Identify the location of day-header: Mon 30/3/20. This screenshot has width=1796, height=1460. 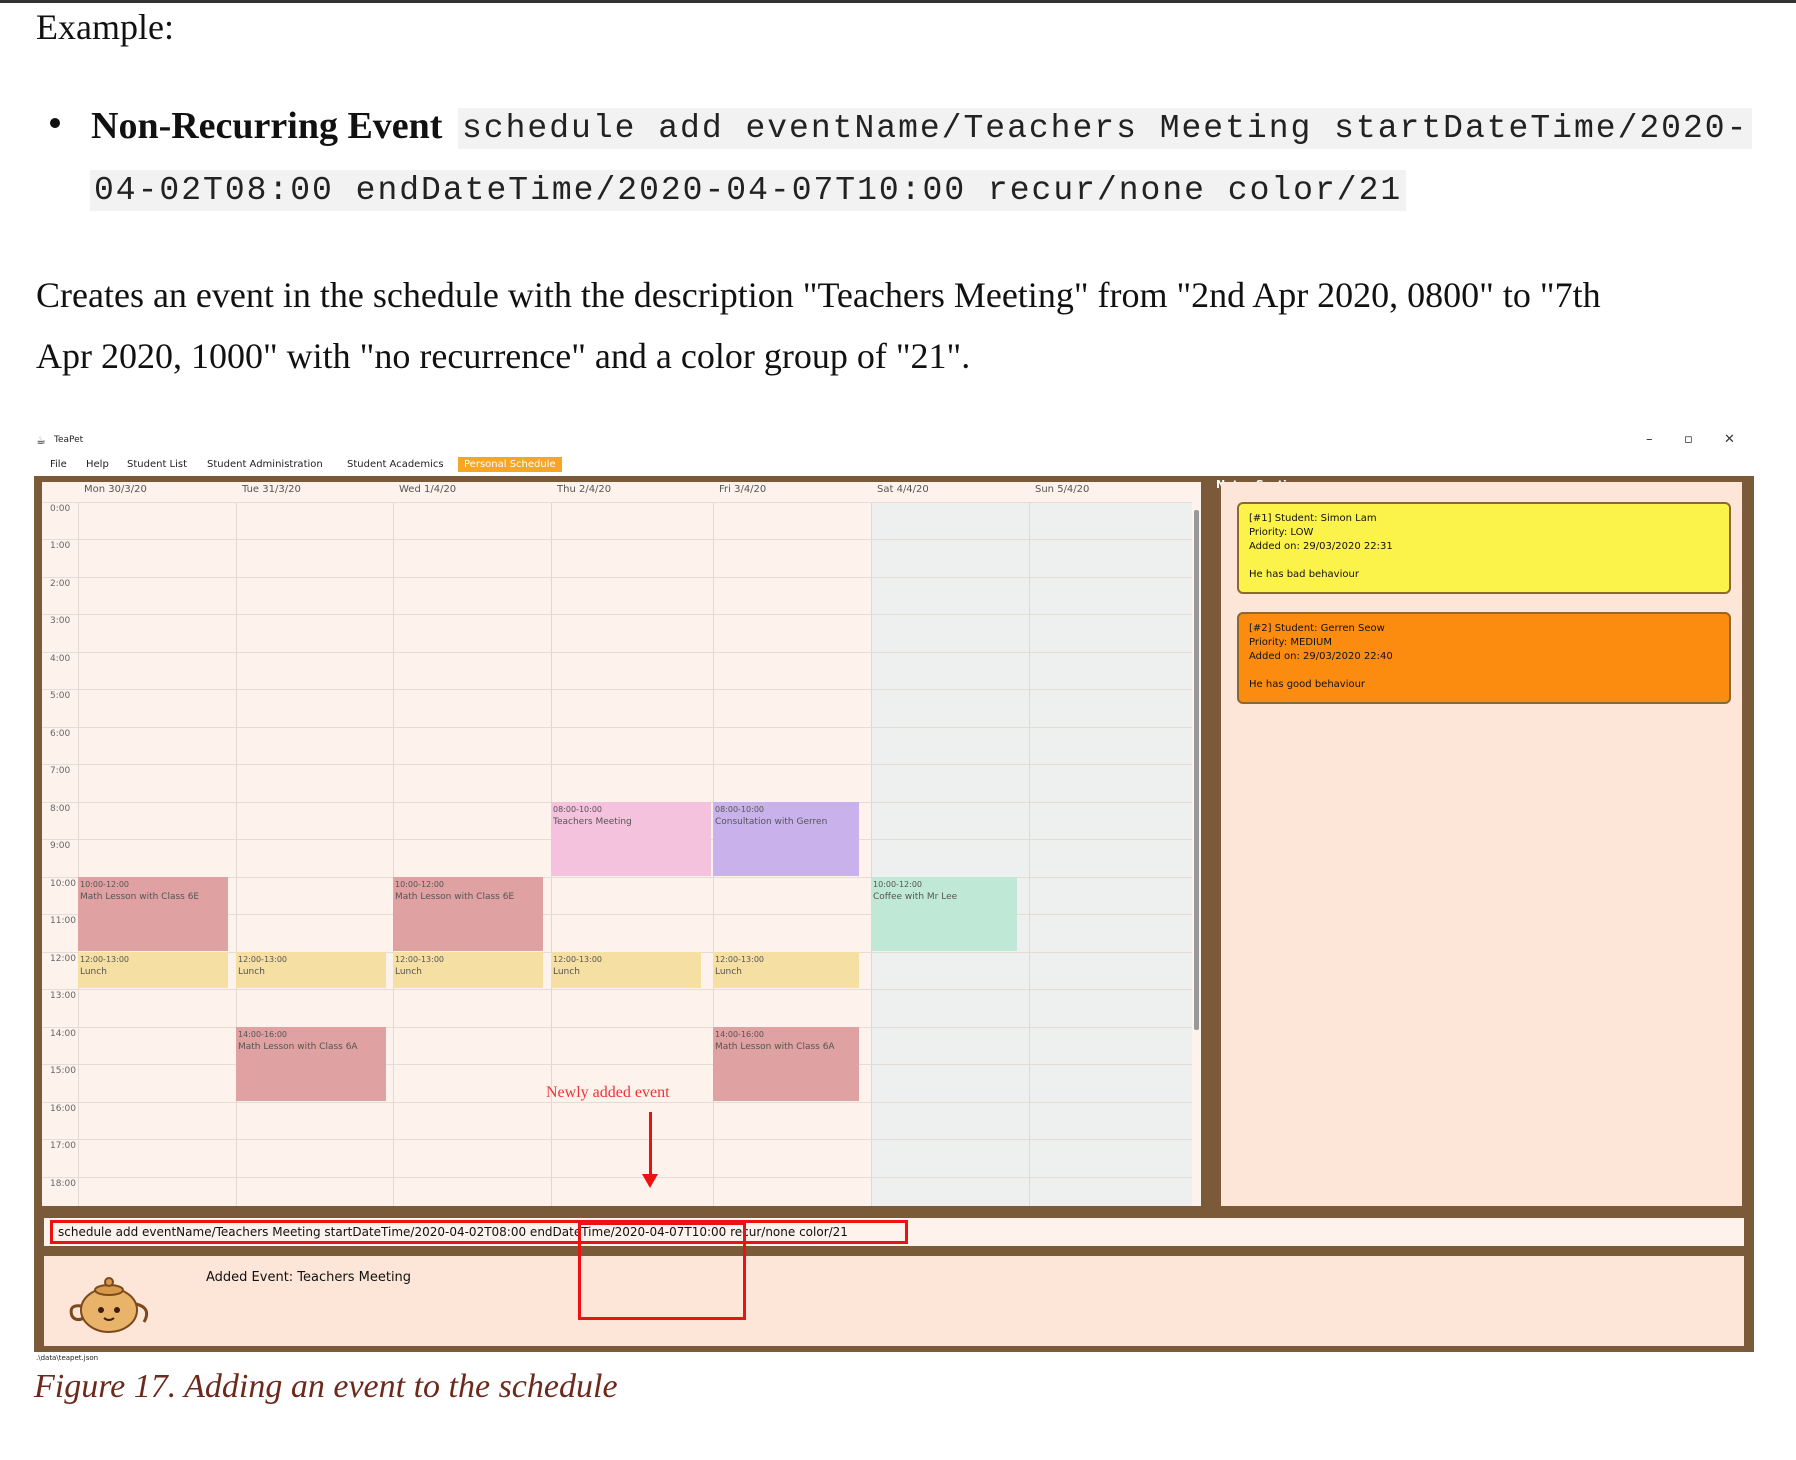
(115, 489).